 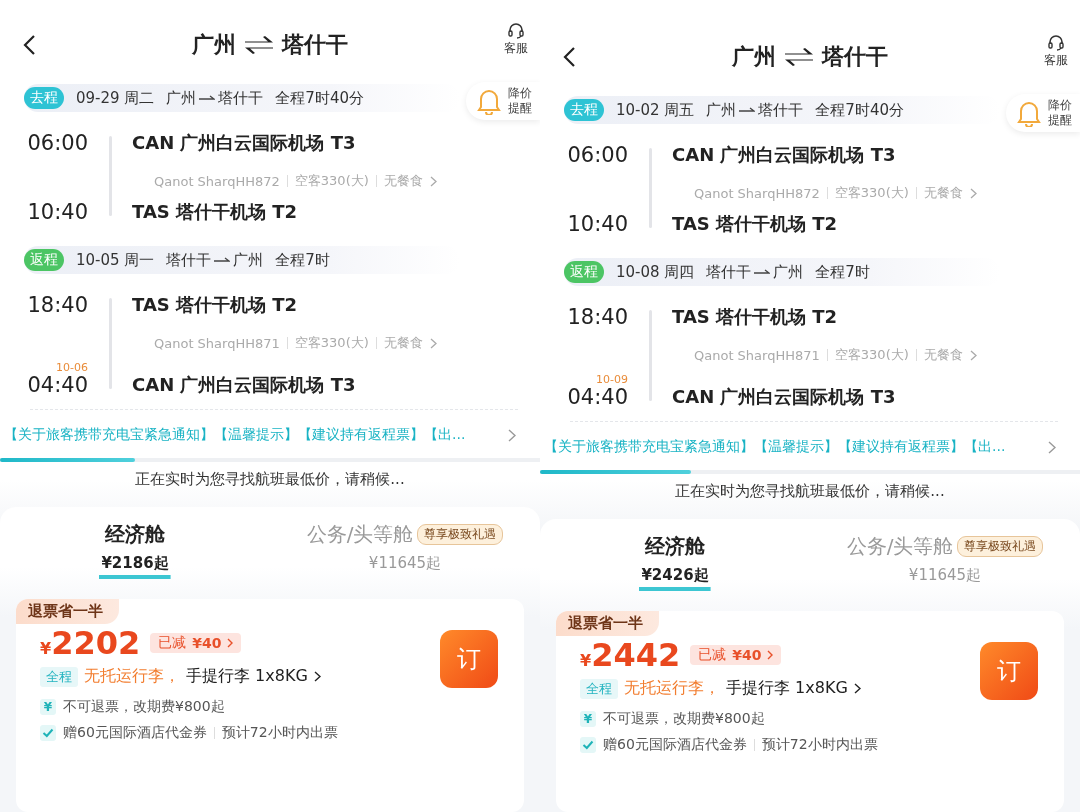 What do you see at coordinates (72, 367) in the screenshot?
I see `next-day-date: 10-06` at bounding box center [72, 367].